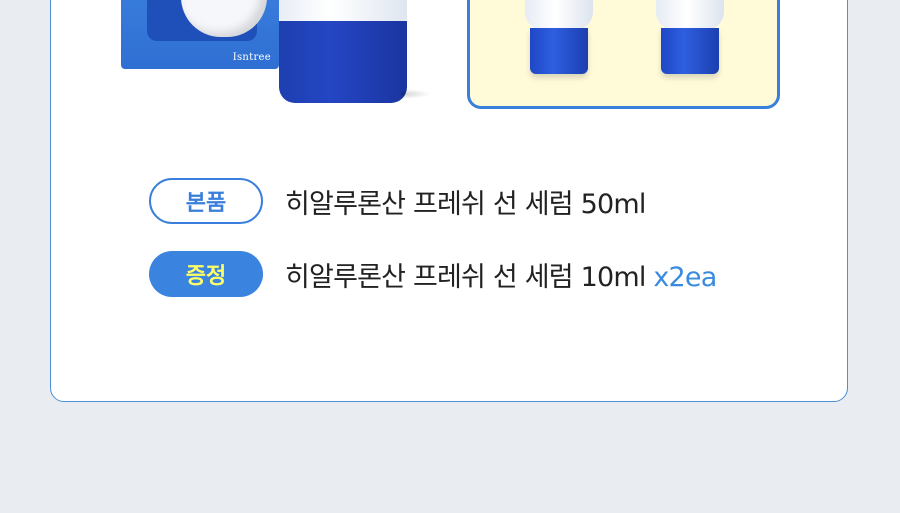 The image size is (900, 513). What do you see at coordinates (685, 277) in the screenshot?
I see `gift-quantity: x2ea` at bounding box center [685, 277].